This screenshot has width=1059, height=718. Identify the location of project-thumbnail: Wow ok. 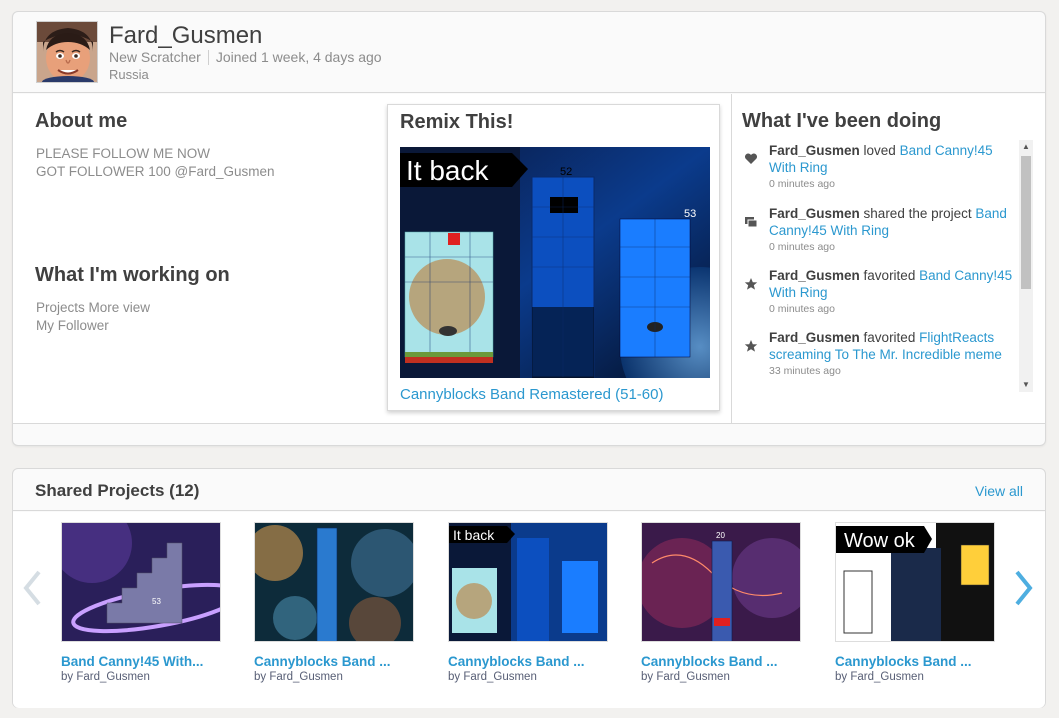
(915, 582).